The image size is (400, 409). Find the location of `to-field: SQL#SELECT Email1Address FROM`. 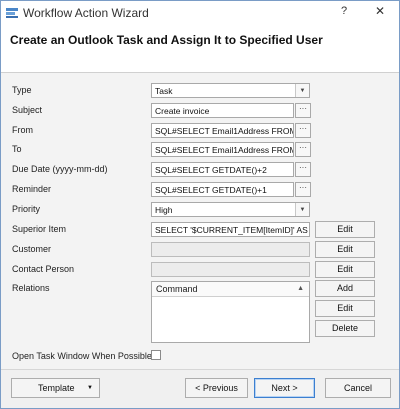

to-field: SQL#SELECT Email1Address FROM is located at coordinates (222, 149).